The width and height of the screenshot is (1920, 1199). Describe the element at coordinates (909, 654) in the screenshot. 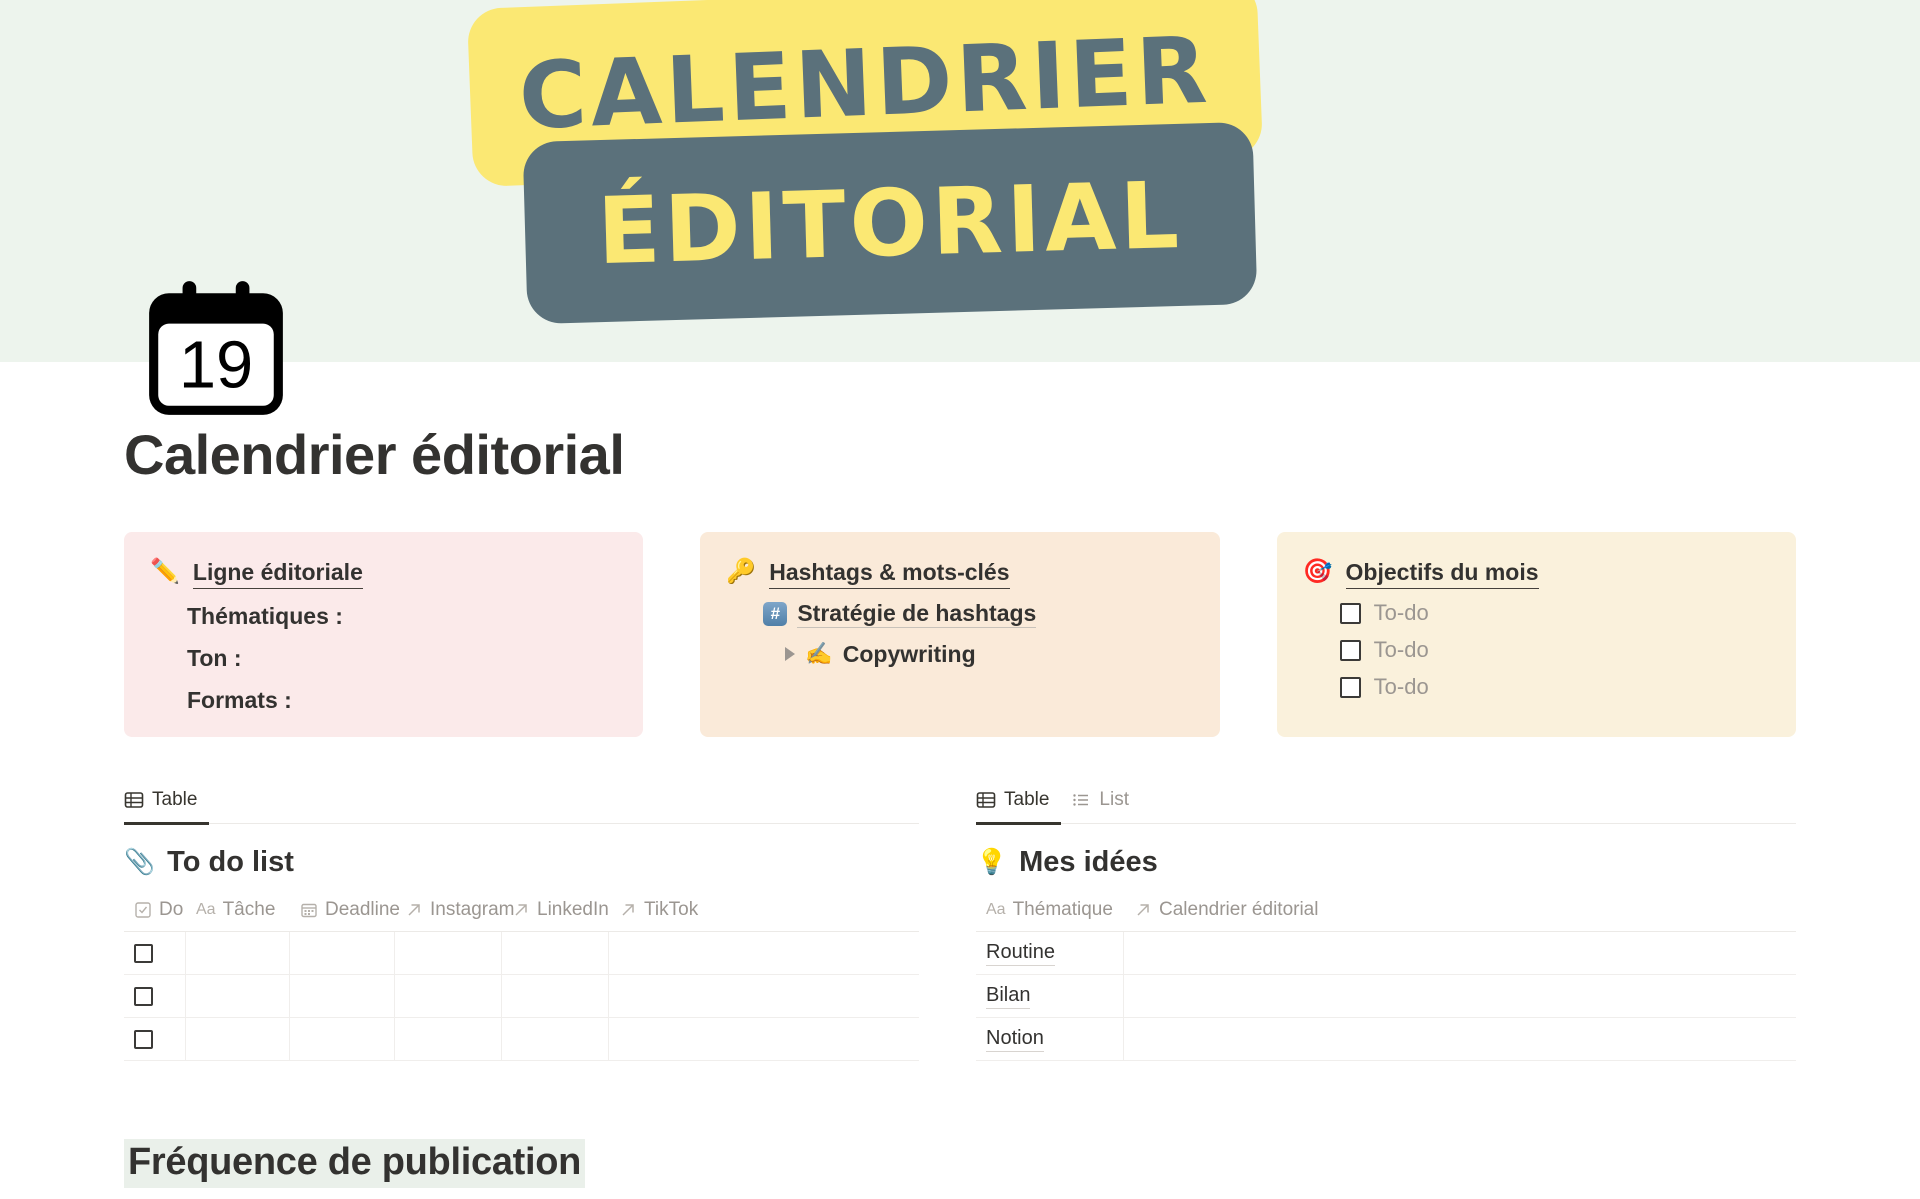

I see `toggle-label: Copywriting` at that location.